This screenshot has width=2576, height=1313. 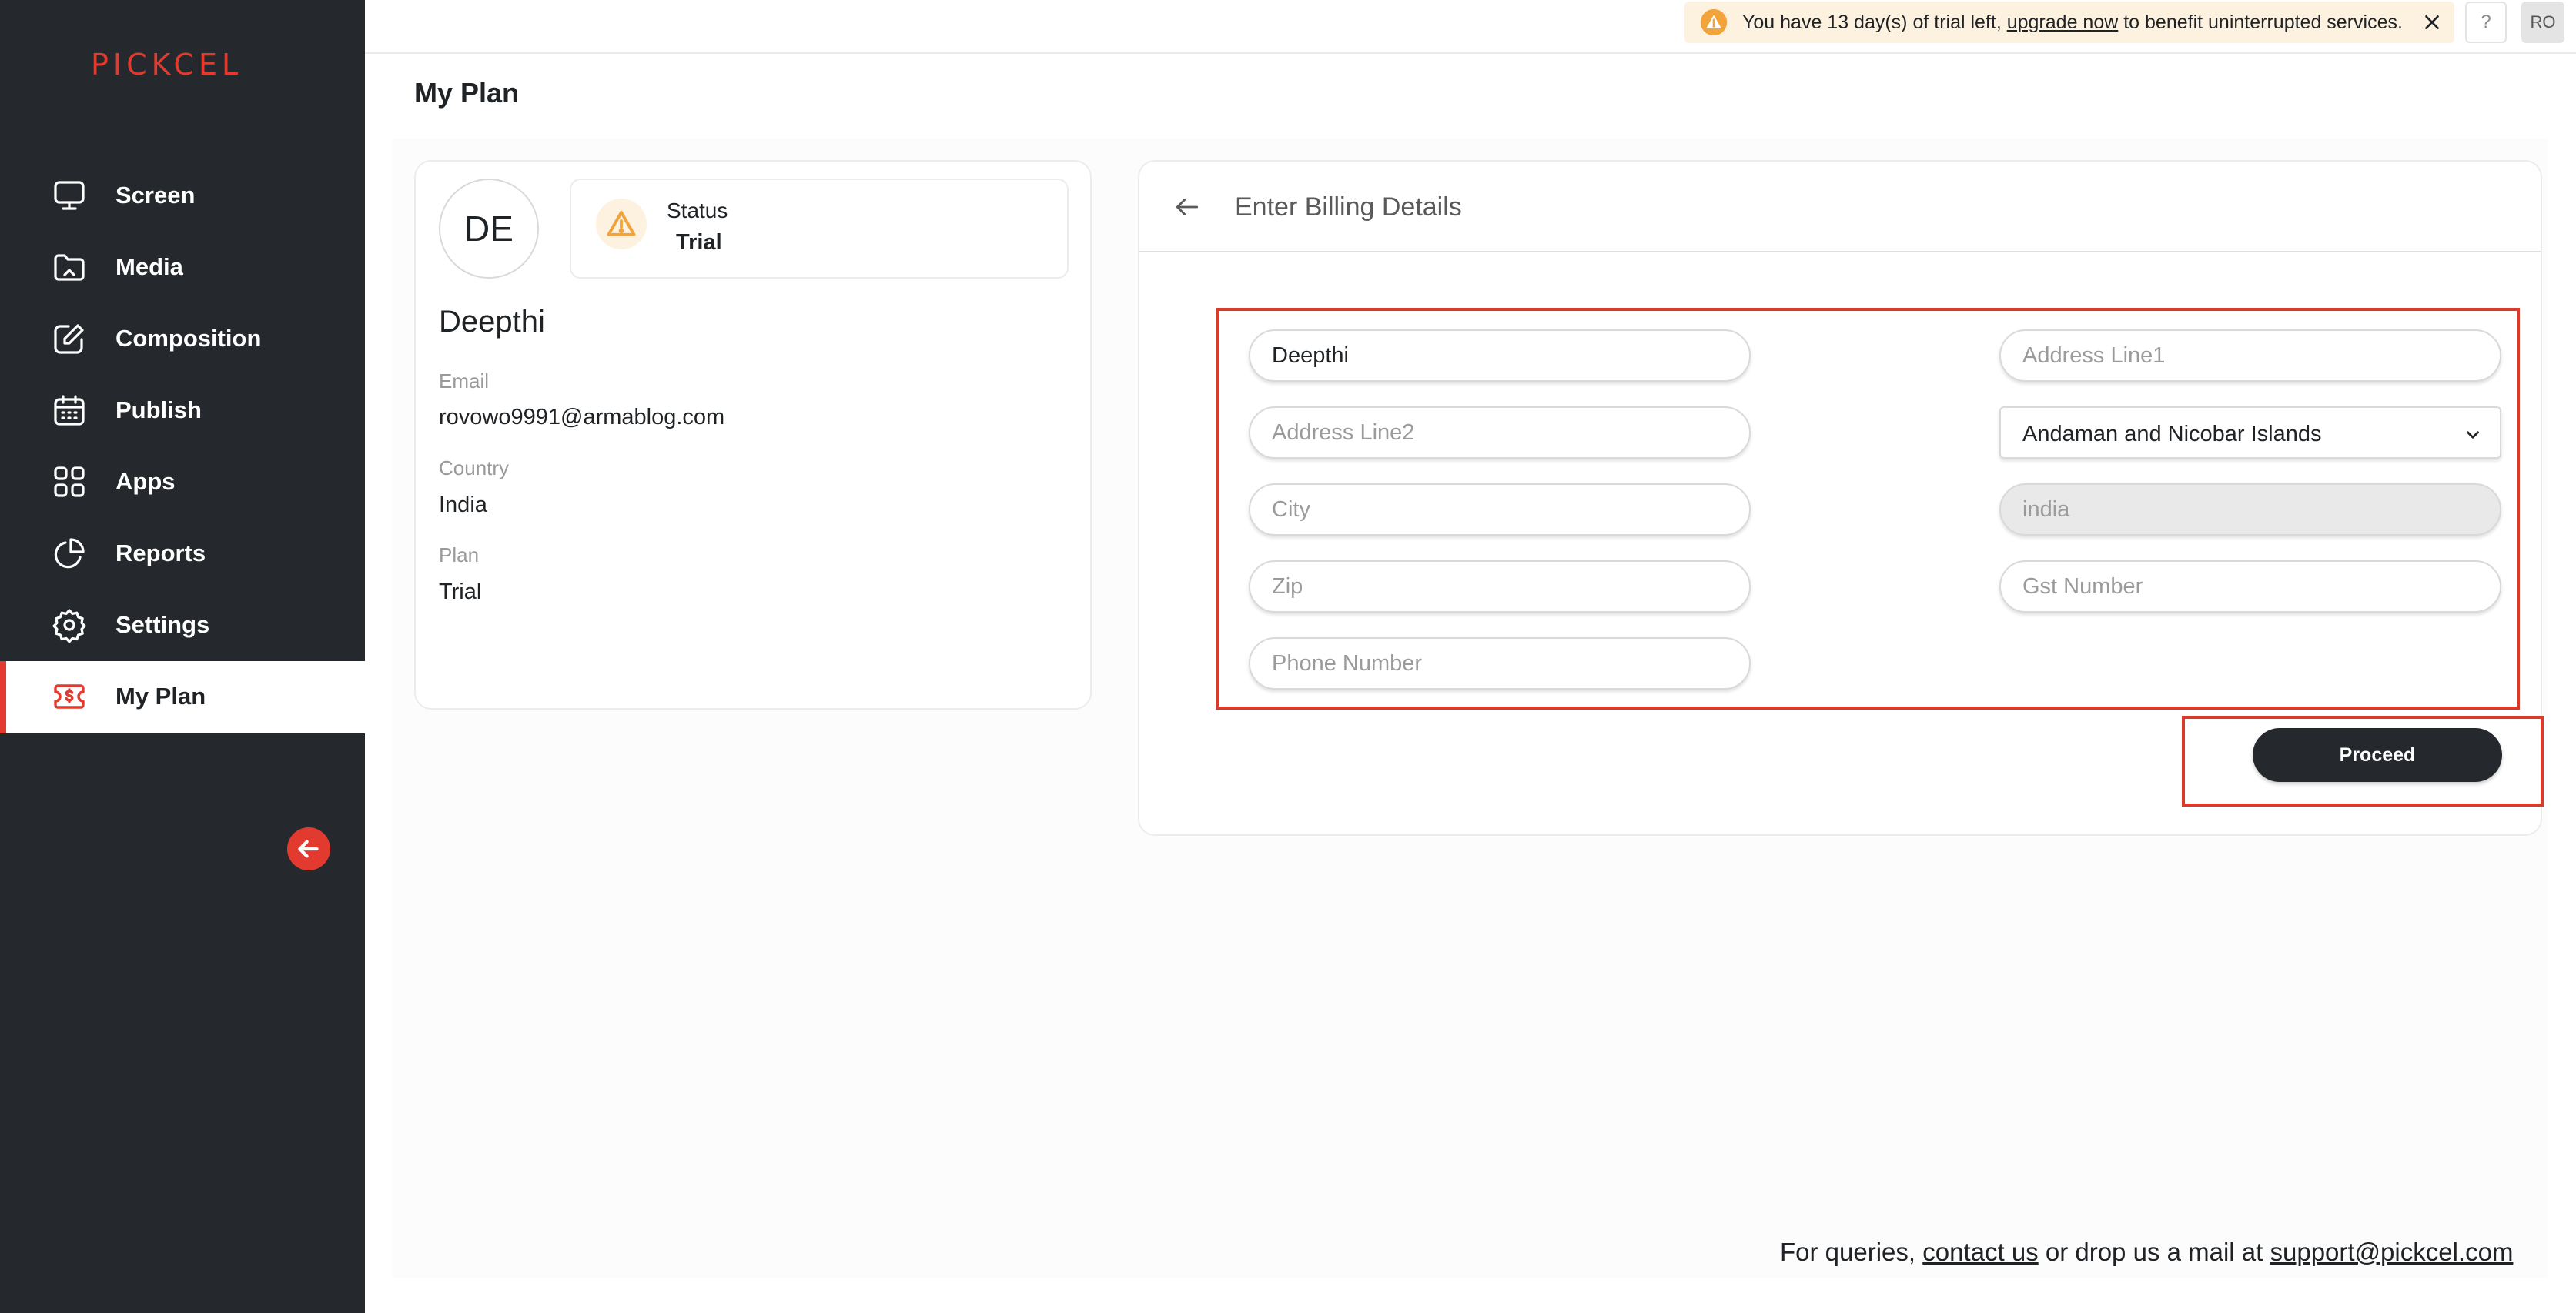 What do you see at coordinates (145, 481) in the screenshot?
I see `sidebar-item-label: Apps` at bounding box center [145, 481].